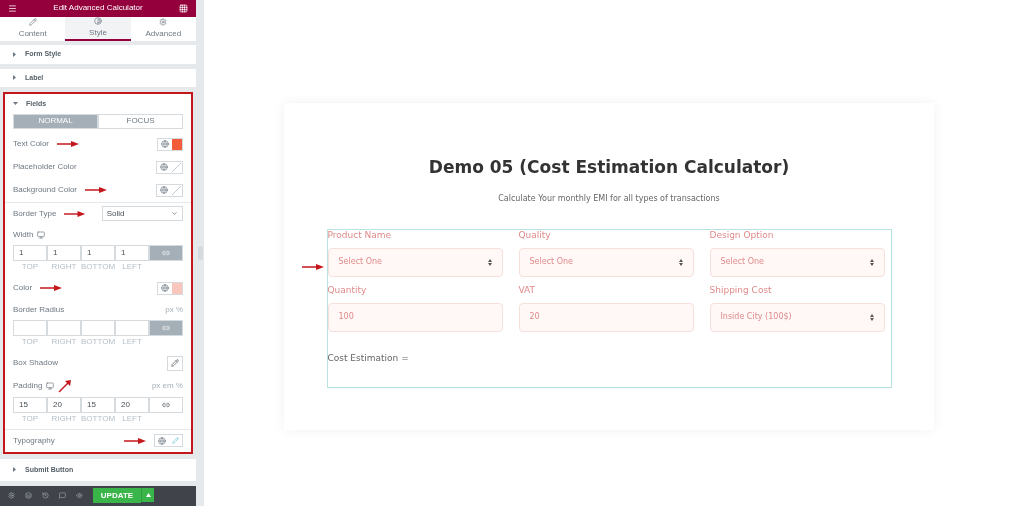 The height and width of the screenshot is (506, 1024). What do you see at coordinates (609, 198) in the screenshot?
I see `calculator-subtitle: Calculate Your monthly EMI for all types of transactions` at bounding box center [609, 198].